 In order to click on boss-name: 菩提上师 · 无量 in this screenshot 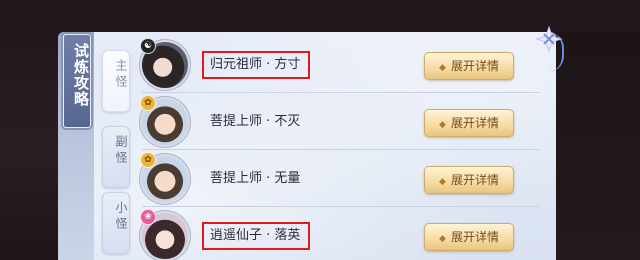, I will do `click(255, 178)`.